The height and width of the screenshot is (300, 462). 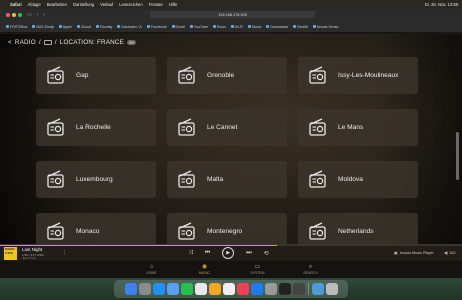 What do you see at coordinates (96, 75) in the screenshot?
I see `station-card: Gap` at bounding box center [96, 75].